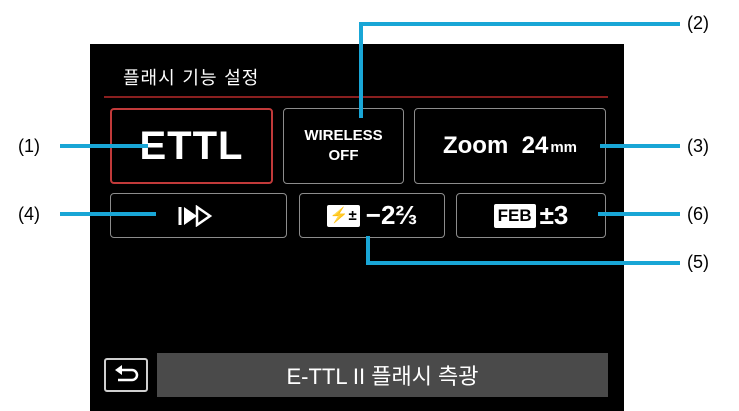 The width and height of the screenshot is (739, 411). What do you see at coordinates (29, 214) in the screenshot?
I see `callout-4: (4)` at bounding box center [29, 214].